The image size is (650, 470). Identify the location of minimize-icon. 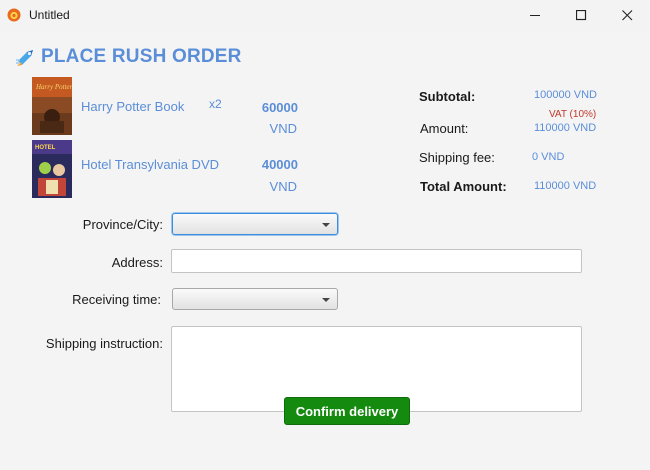
(534, 15).